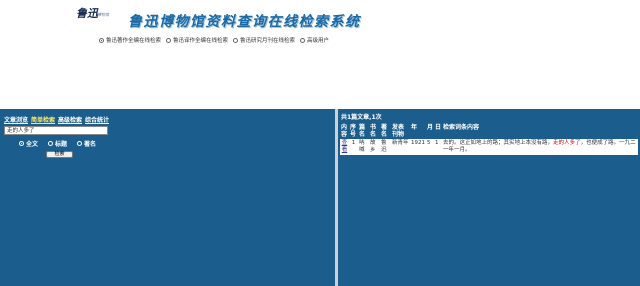  What do you see at coordinates (430, 147) in the screenshot?
I see `month-cell: 5` at bounding box center [430, 147].